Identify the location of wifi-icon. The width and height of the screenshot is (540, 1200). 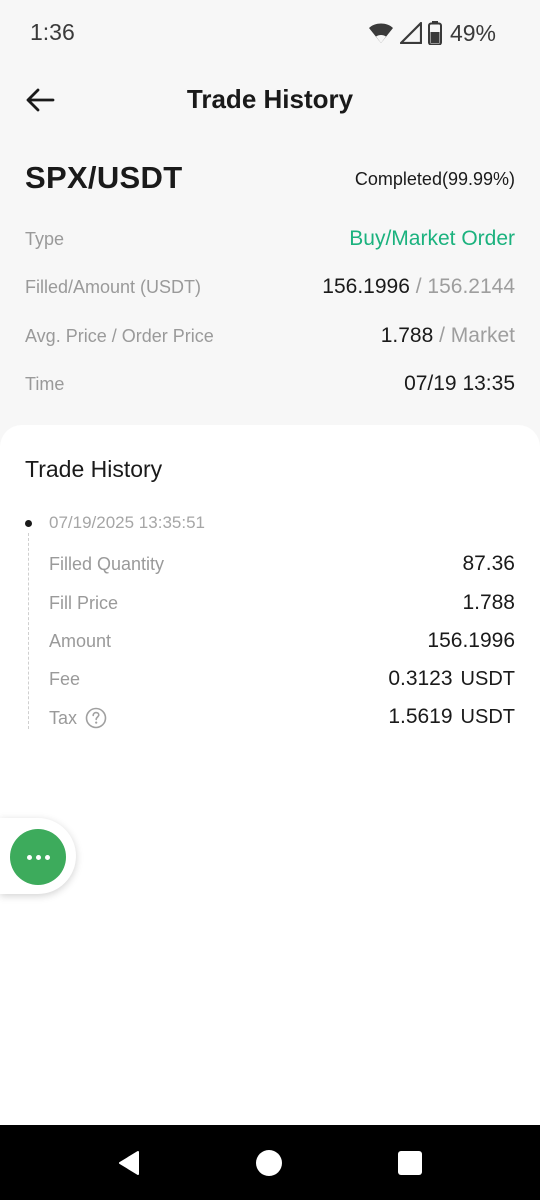
(380, 33).